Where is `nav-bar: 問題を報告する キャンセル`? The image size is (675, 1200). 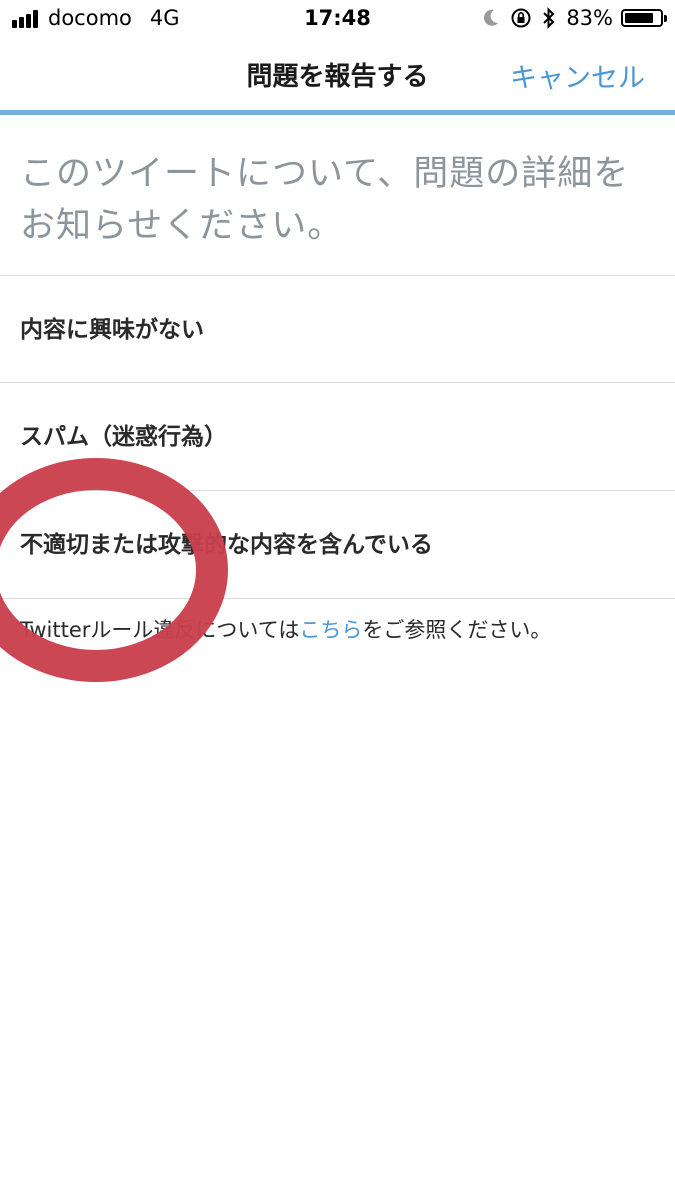
nav-bar: 問題を報告する キャンセル is located at coordinates (337, 74).